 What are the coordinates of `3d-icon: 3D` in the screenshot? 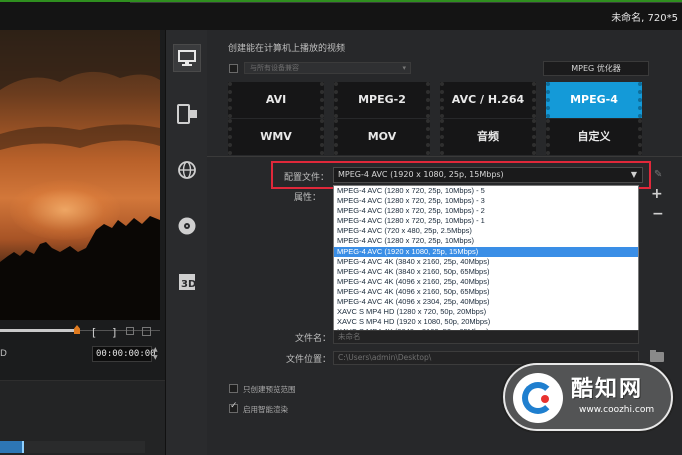 It's located at (187, 282).